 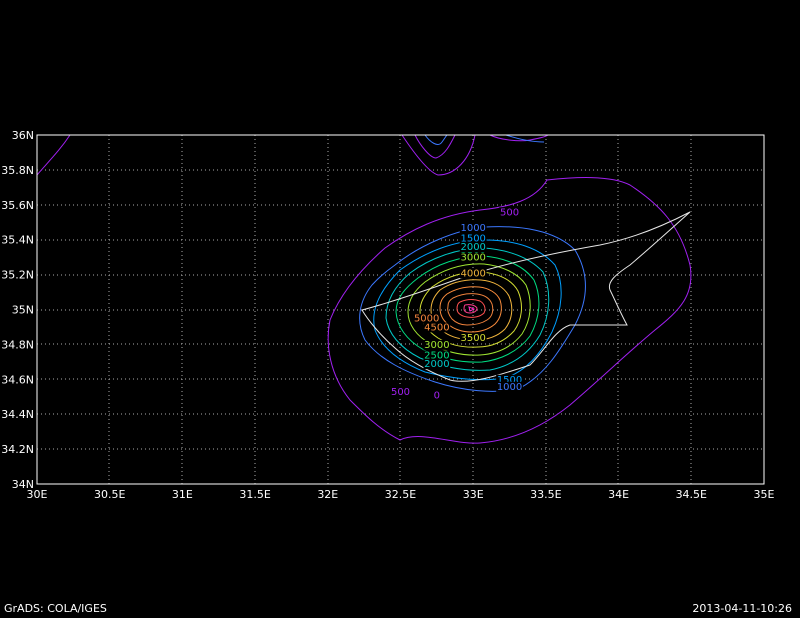 What do you see at coordinates (545, 494) in the screenshot?
I see `x-tick-label: 33.5E` at bounding box center [545, 494].